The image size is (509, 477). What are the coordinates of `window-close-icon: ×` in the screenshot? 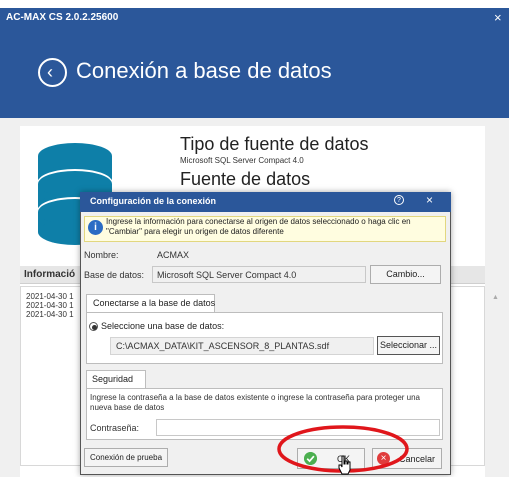 It's located at (498, 17).